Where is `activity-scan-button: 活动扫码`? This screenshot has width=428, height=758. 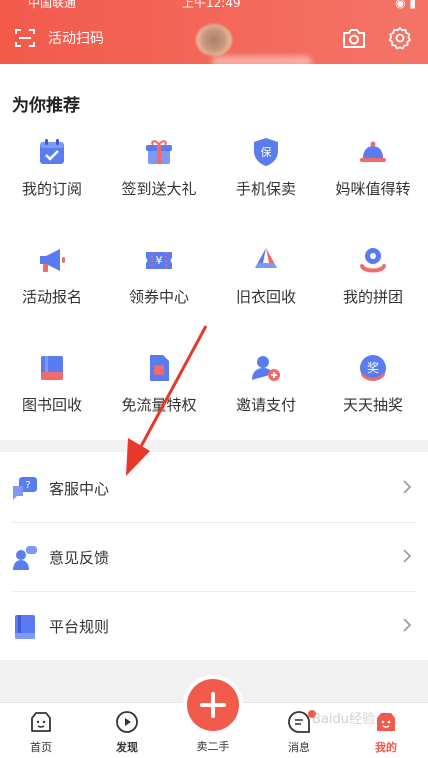
activity-scan-button: 活动扫码 is located at coordinates (59, 38).